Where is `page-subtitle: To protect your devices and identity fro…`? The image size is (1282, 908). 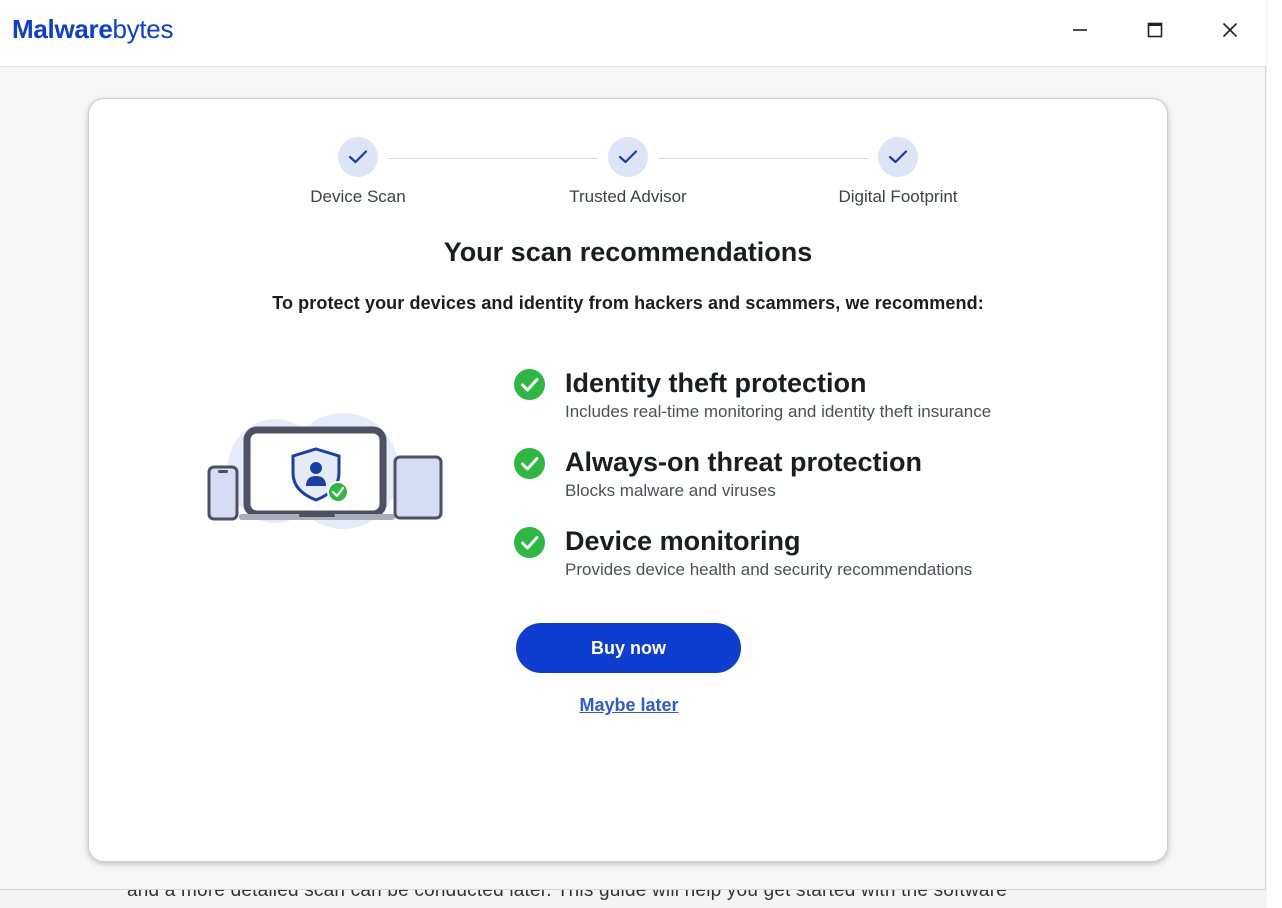 page-subtitle: To protect your devices and identity fro… is located at coordinates (628, 303).